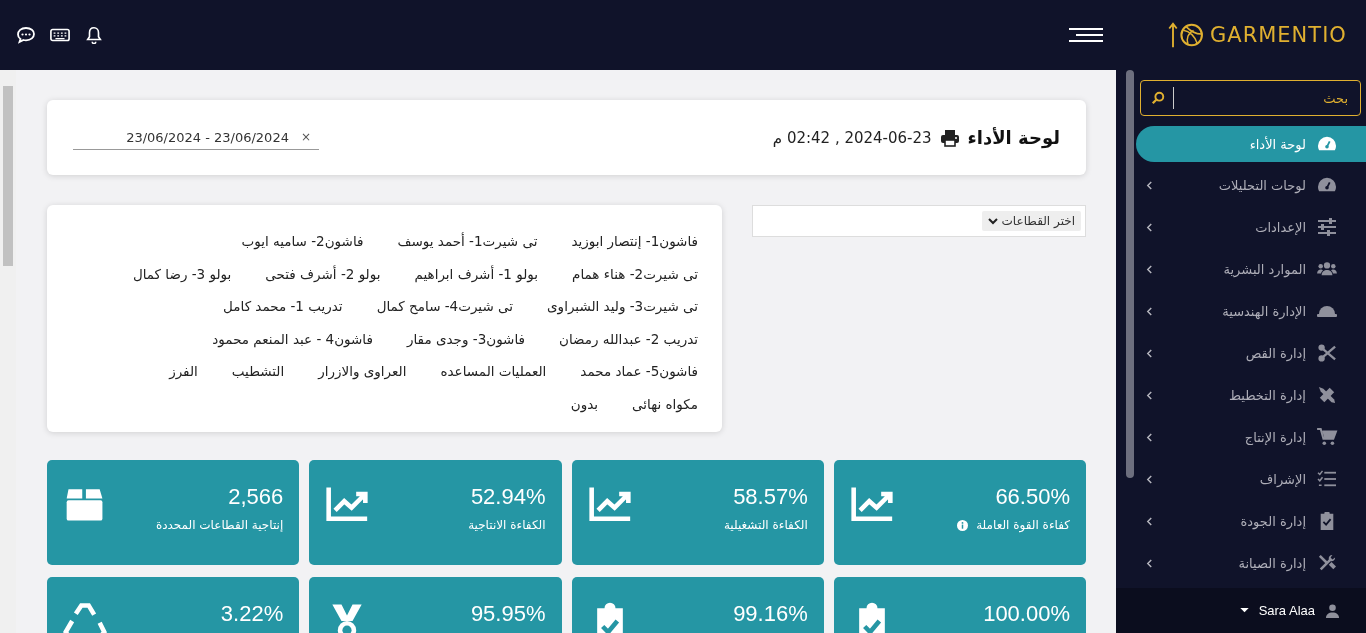  Describe the element at coordinates (1250, 353) in the screenshot. I see `nav-item: إدارة القص` at that location.